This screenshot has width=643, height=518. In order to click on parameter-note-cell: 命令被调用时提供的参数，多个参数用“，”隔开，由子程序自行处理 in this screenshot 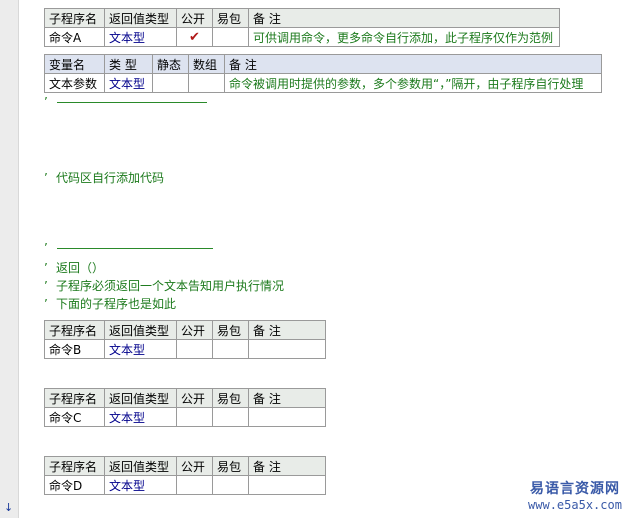, I will do `click(413, 83)`.